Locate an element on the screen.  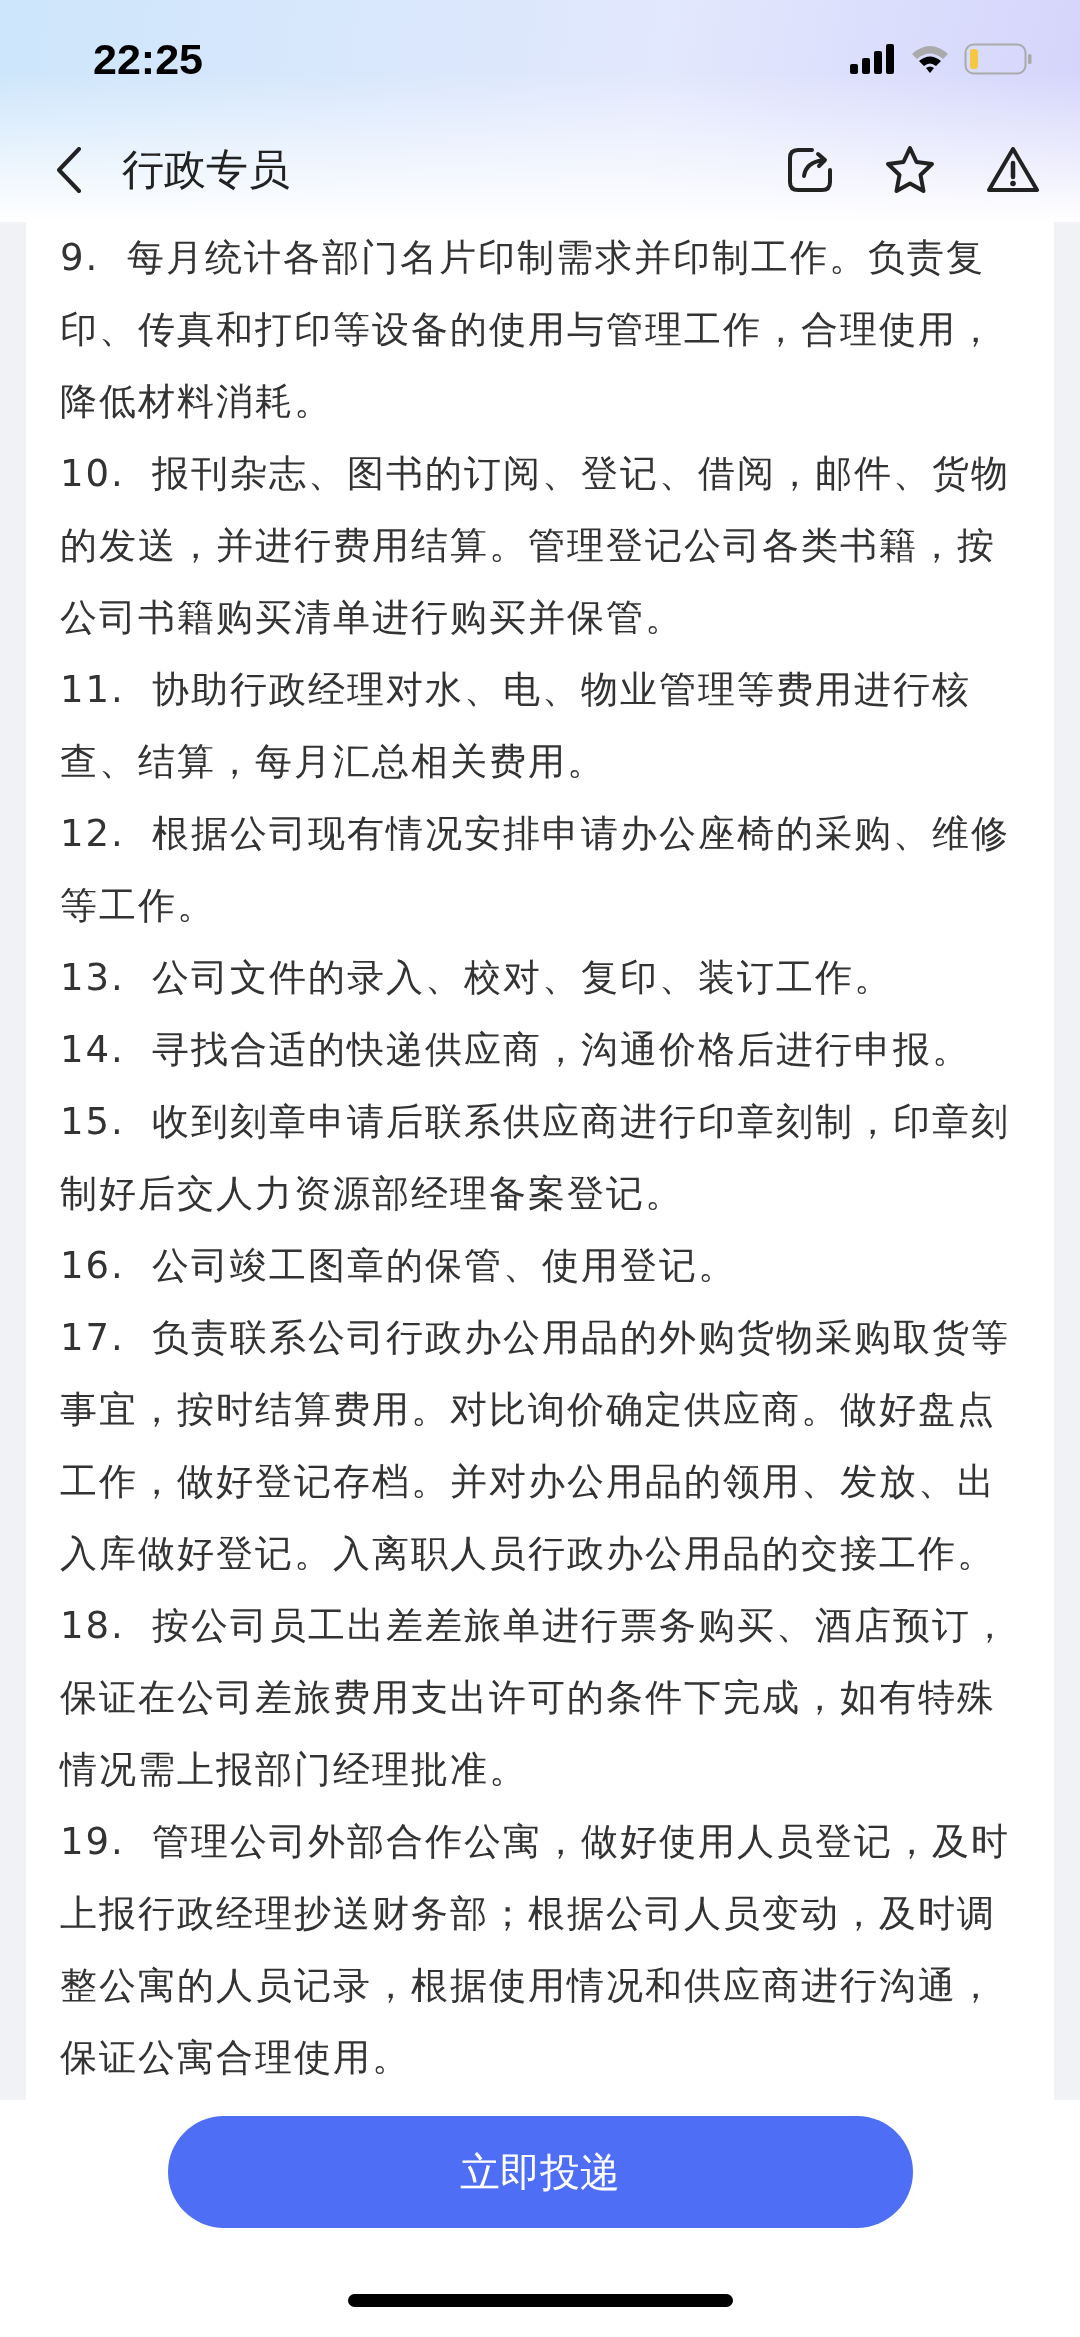
wifi-icon is located at coordinates (930, 59).